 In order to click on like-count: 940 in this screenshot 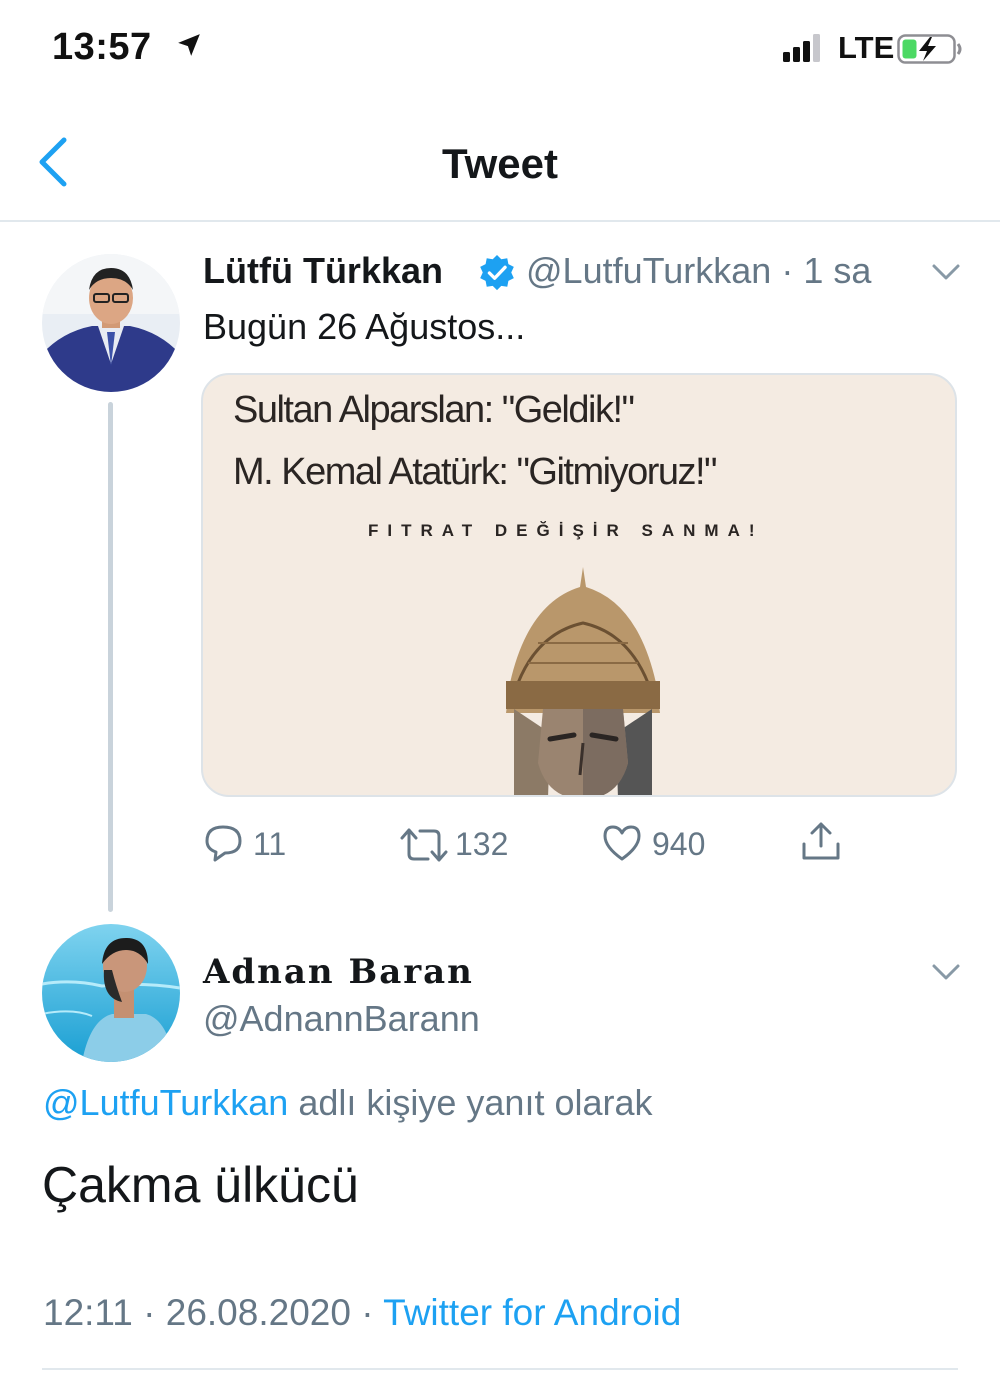, I will do `click(679, 844)`.